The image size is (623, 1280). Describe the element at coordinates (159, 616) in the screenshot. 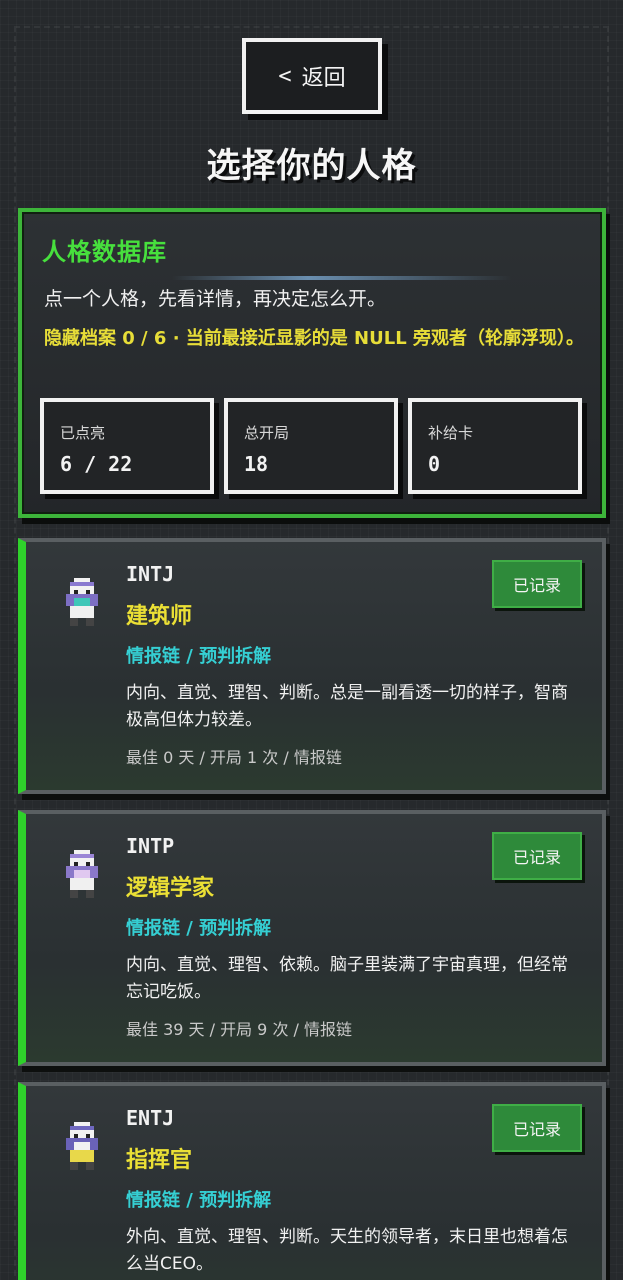

I see `persona-name: 建筑师` at that location.